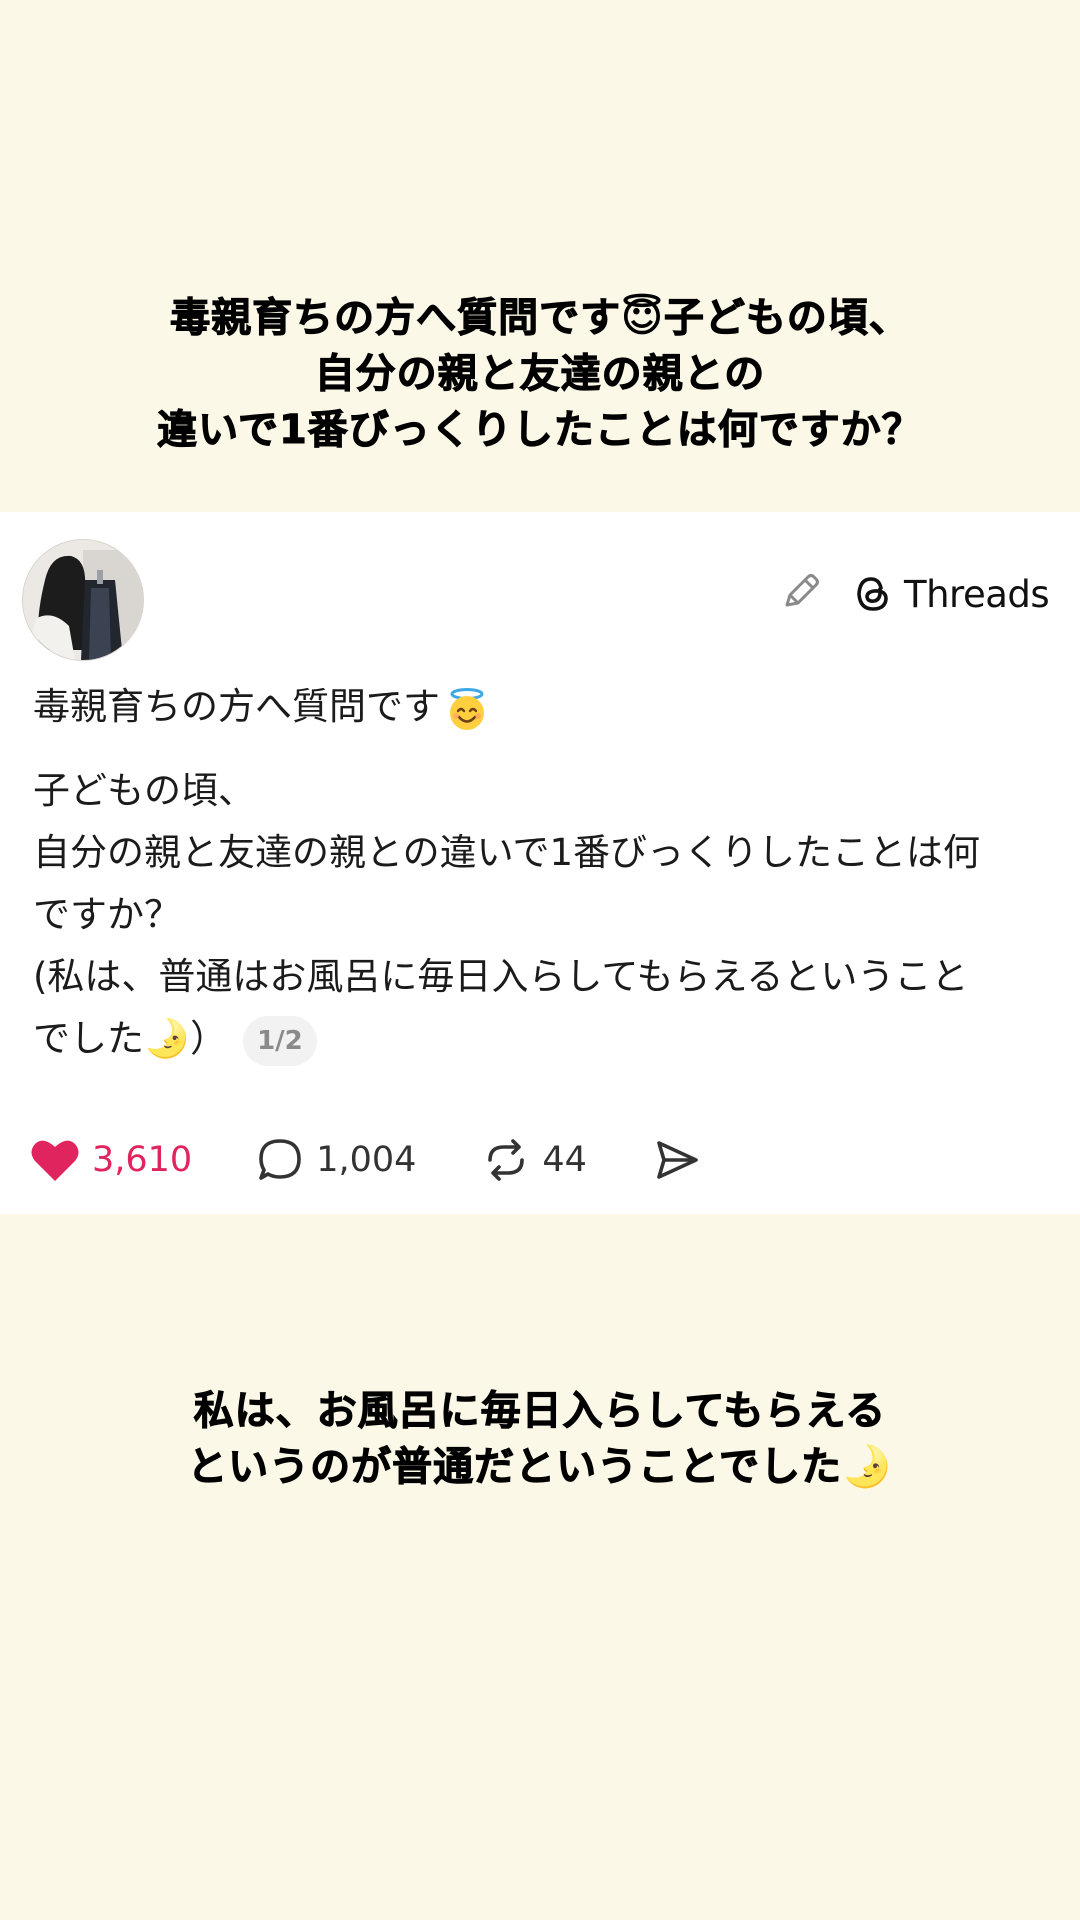 The width and height of the screenshot is (1080, 1920). I want to click on like-count: 3,610, so click(142, 1160).